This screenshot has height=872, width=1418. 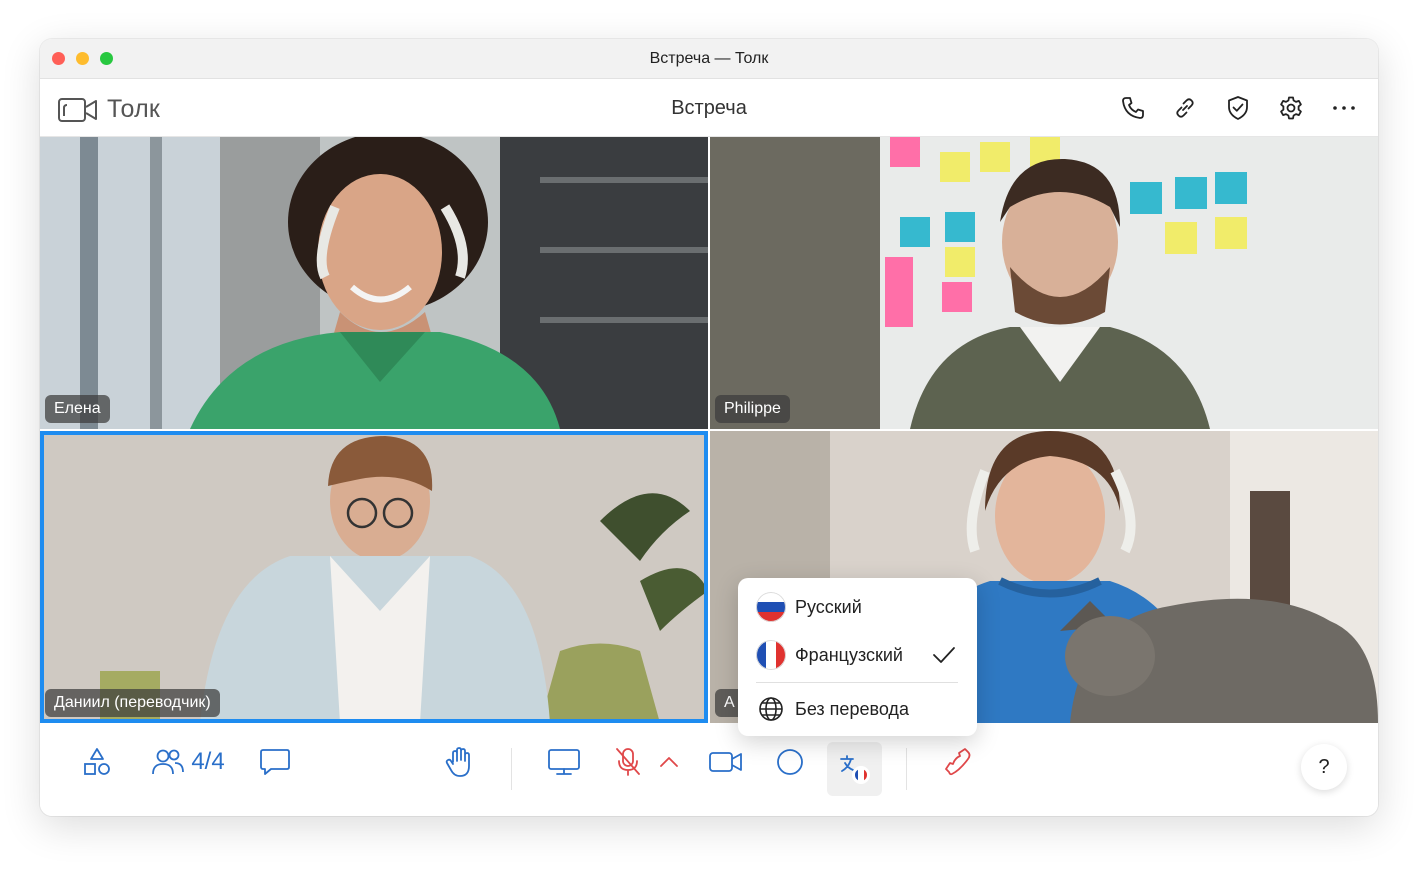 I want to click on raise-hand-button, so click(x=460, y=762).